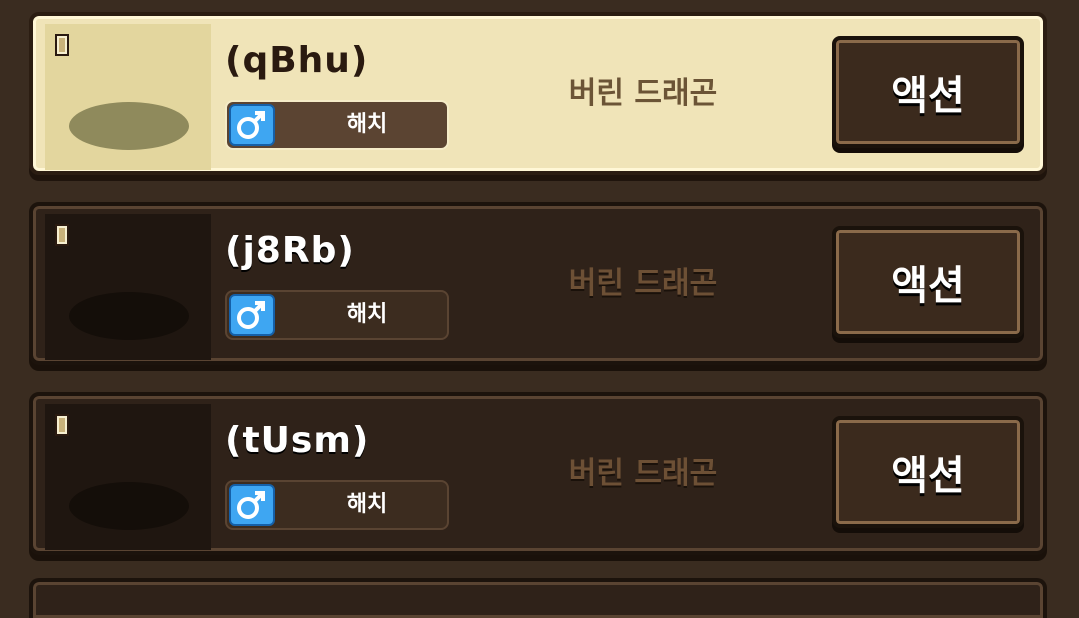 This screenshot has height=618, width=1079. I want to click on dragon-name: (qBhu), so click(297, 60).